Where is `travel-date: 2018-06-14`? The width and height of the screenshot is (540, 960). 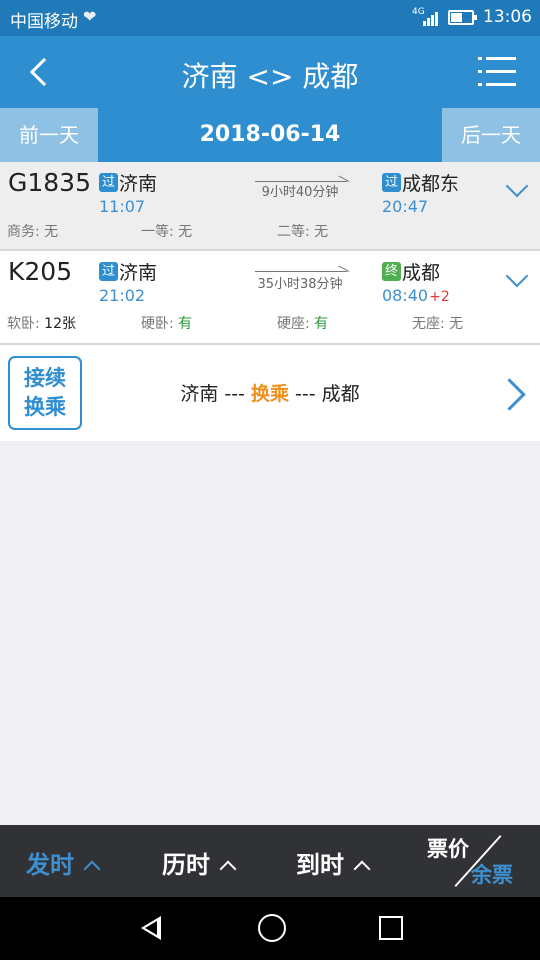 travel-date: 2018-06-14 is located at coordinates (270, 135).